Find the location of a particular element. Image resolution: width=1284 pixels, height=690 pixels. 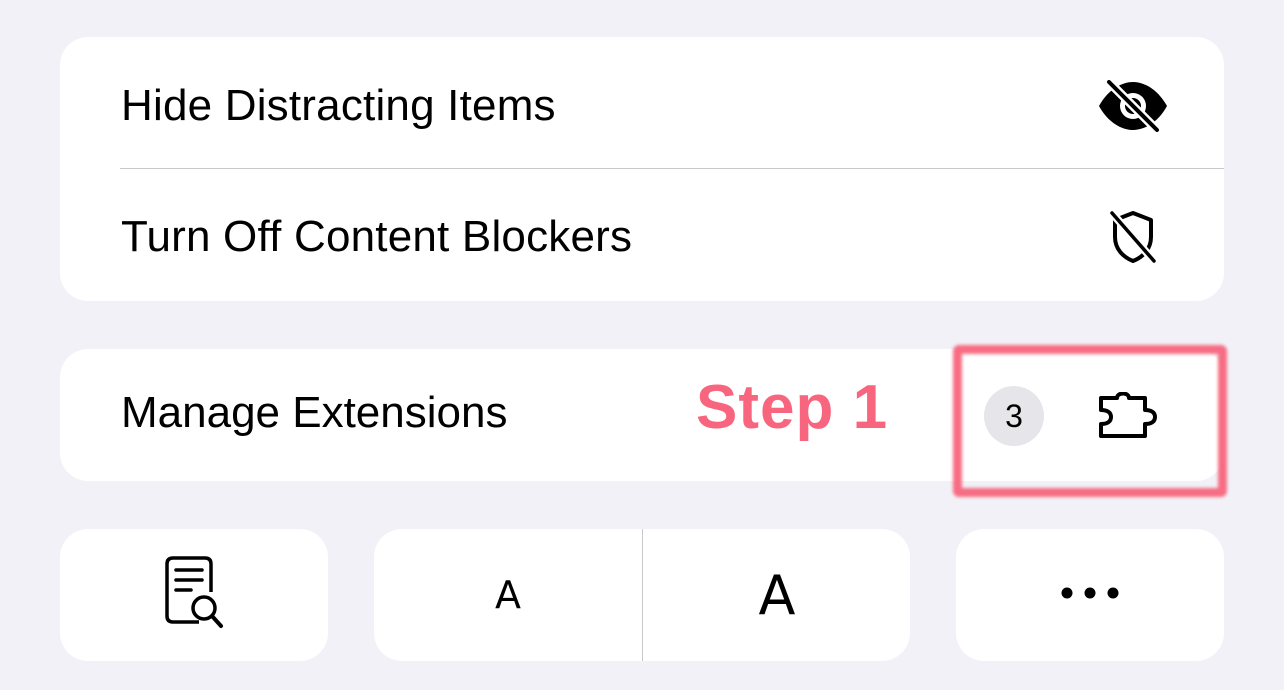

page-search-icon is located at coordinates (194, 595).